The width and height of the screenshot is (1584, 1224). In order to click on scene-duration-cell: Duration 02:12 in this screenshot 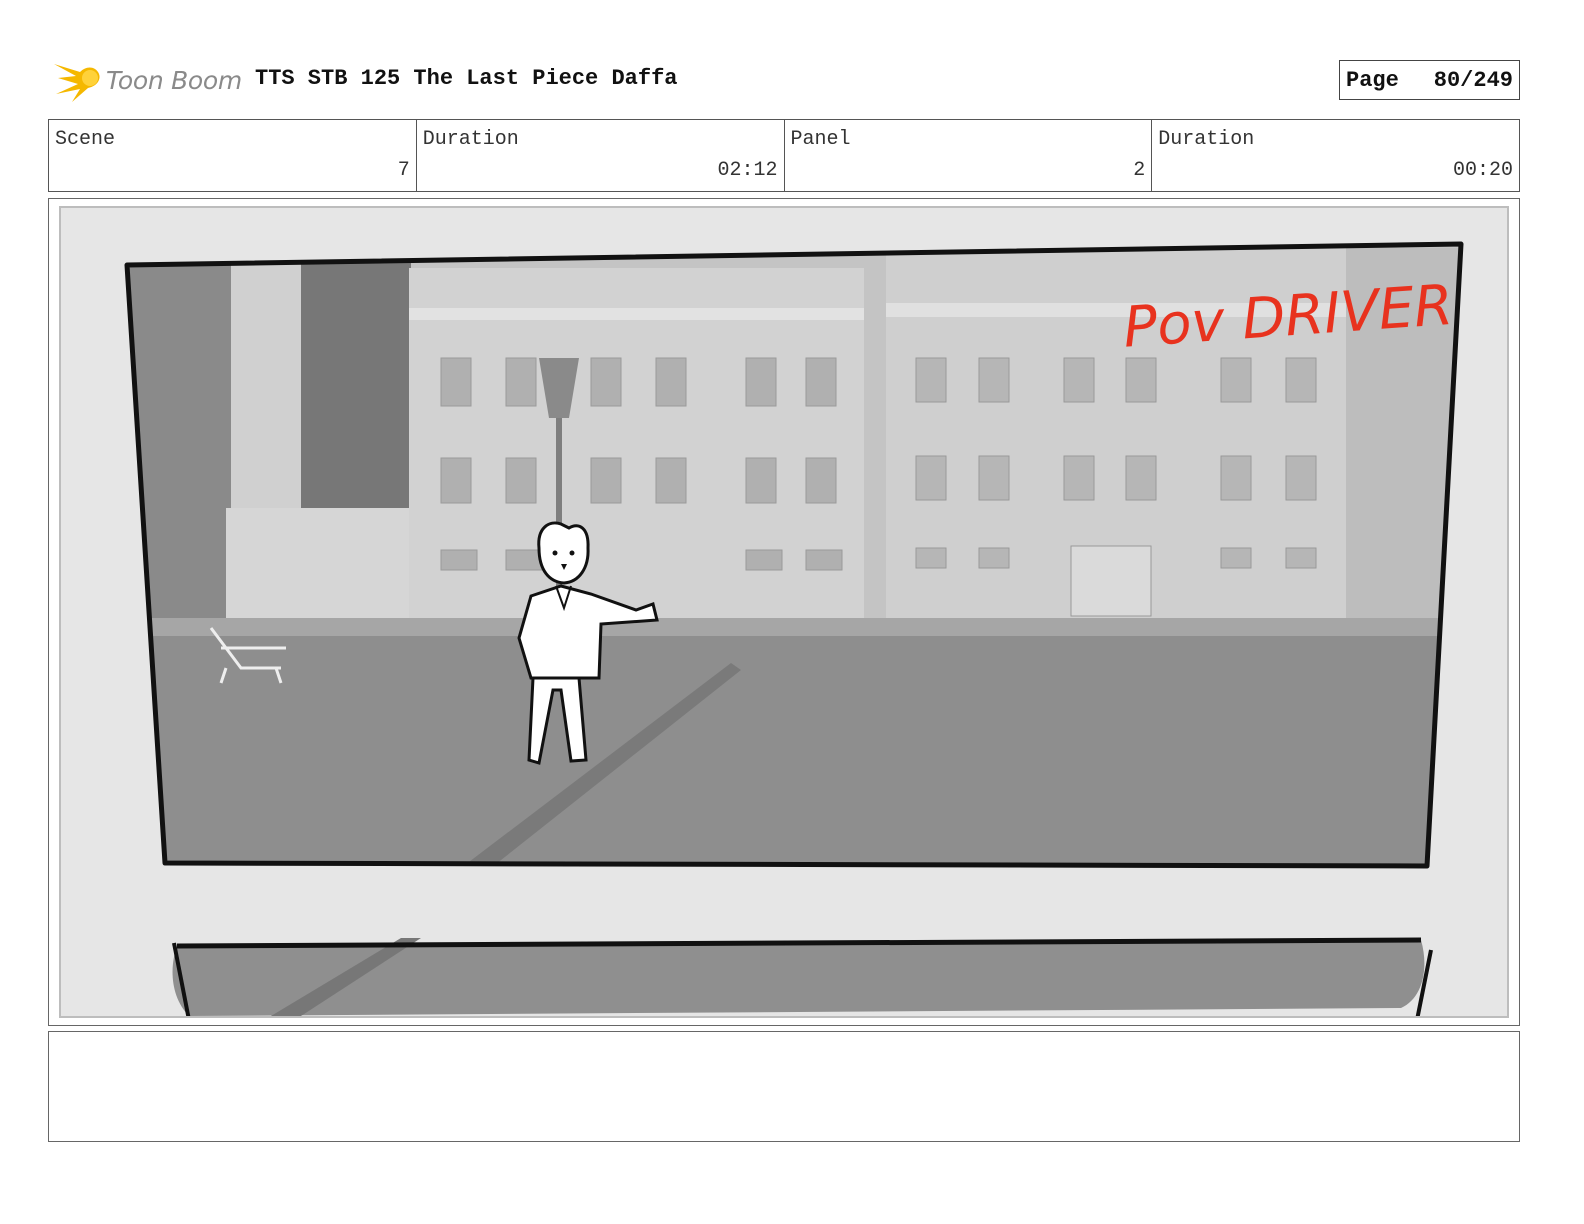, I will do `click(601, 155)`.